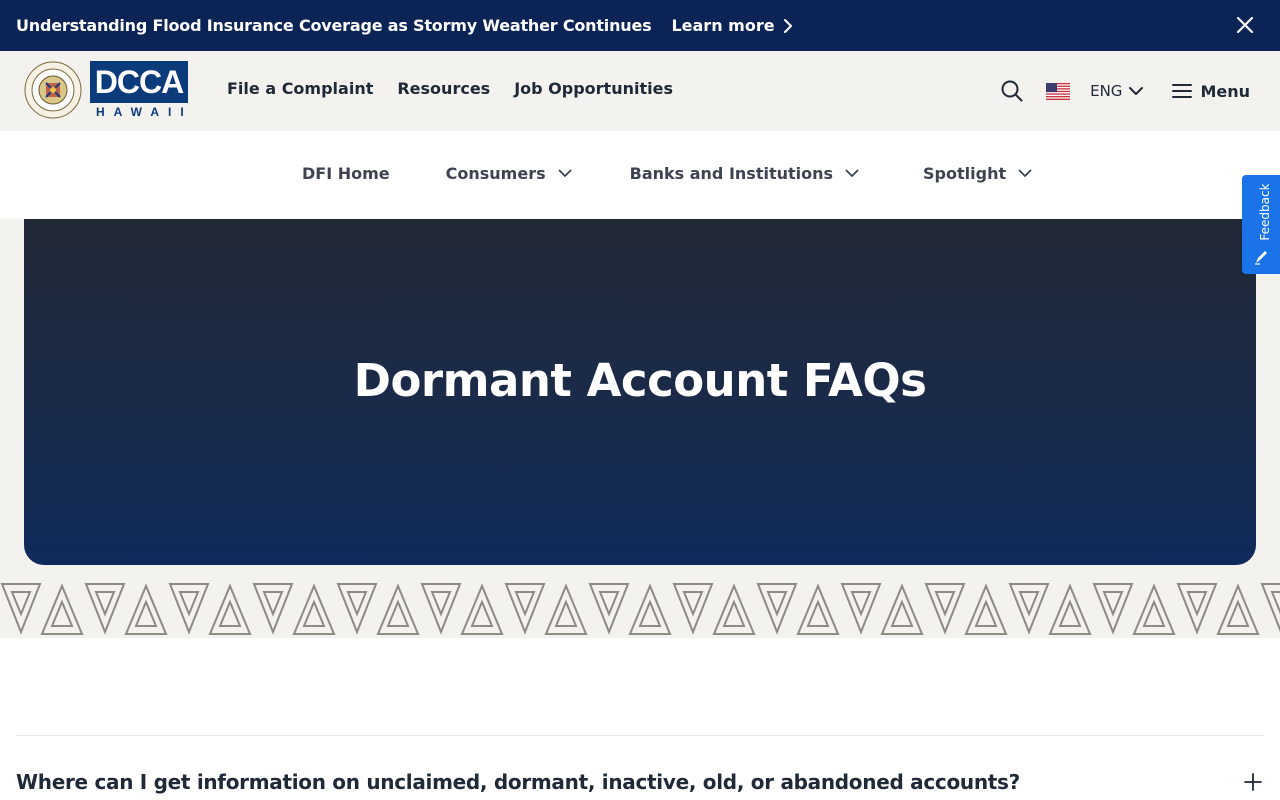 The height and width of the screenshot is (800, 1280). I want to click on menu-button: Menu, so click(1211, 91).